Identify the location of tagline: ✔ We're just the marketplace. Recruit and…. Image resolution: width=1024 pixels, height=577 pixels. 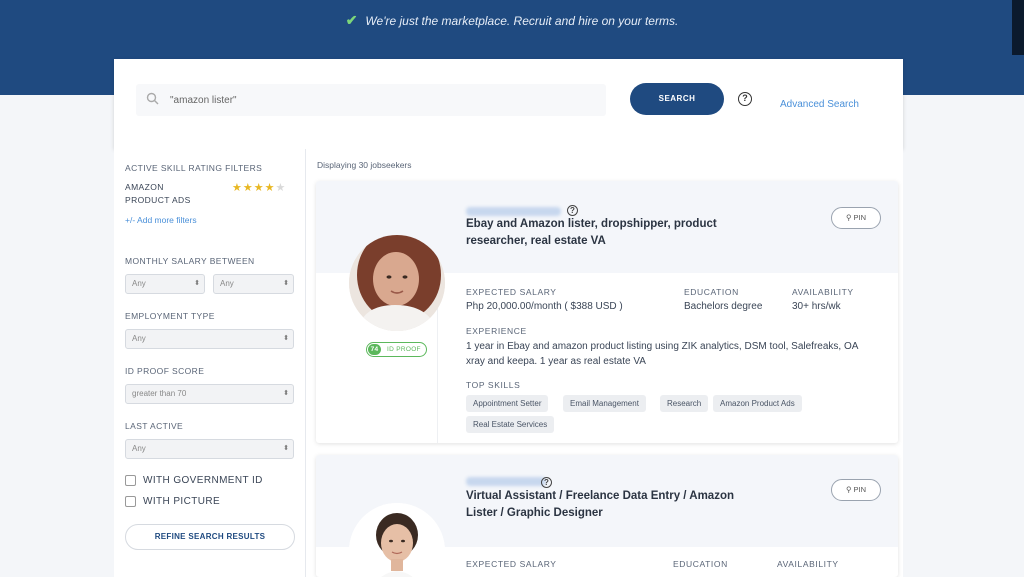
(512, 20).